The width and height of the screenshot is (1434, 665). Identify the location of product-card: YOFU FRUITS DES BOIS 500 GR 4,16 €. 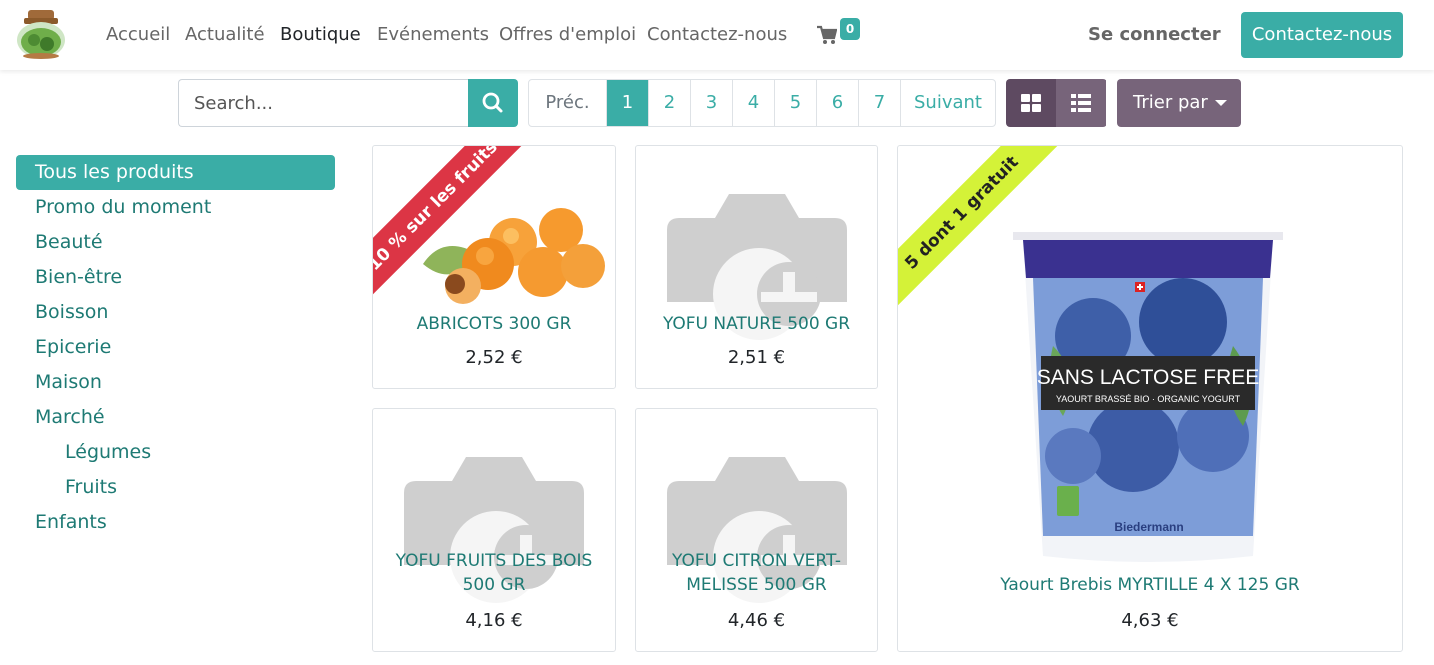
(494, 530).